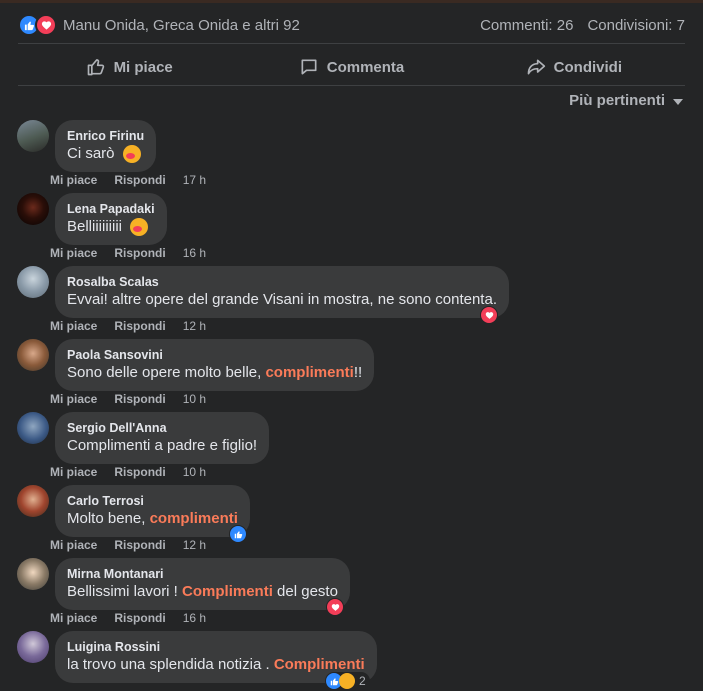 The height and width of the screenshot is (691, 703). I want to click on shares-count: Condivisioni: 7, so click(636, 25).